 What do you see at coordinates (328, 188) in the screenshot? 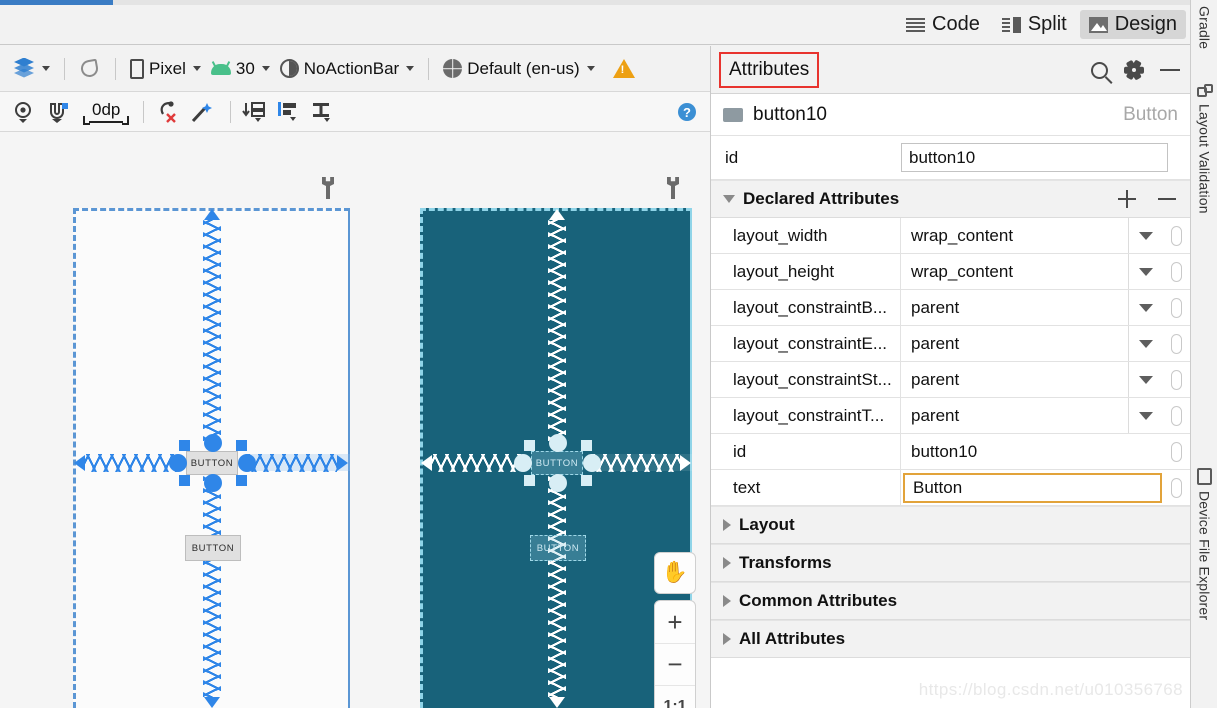
I see `design-surface-wrench-icon` at bounding box center [328, 188].